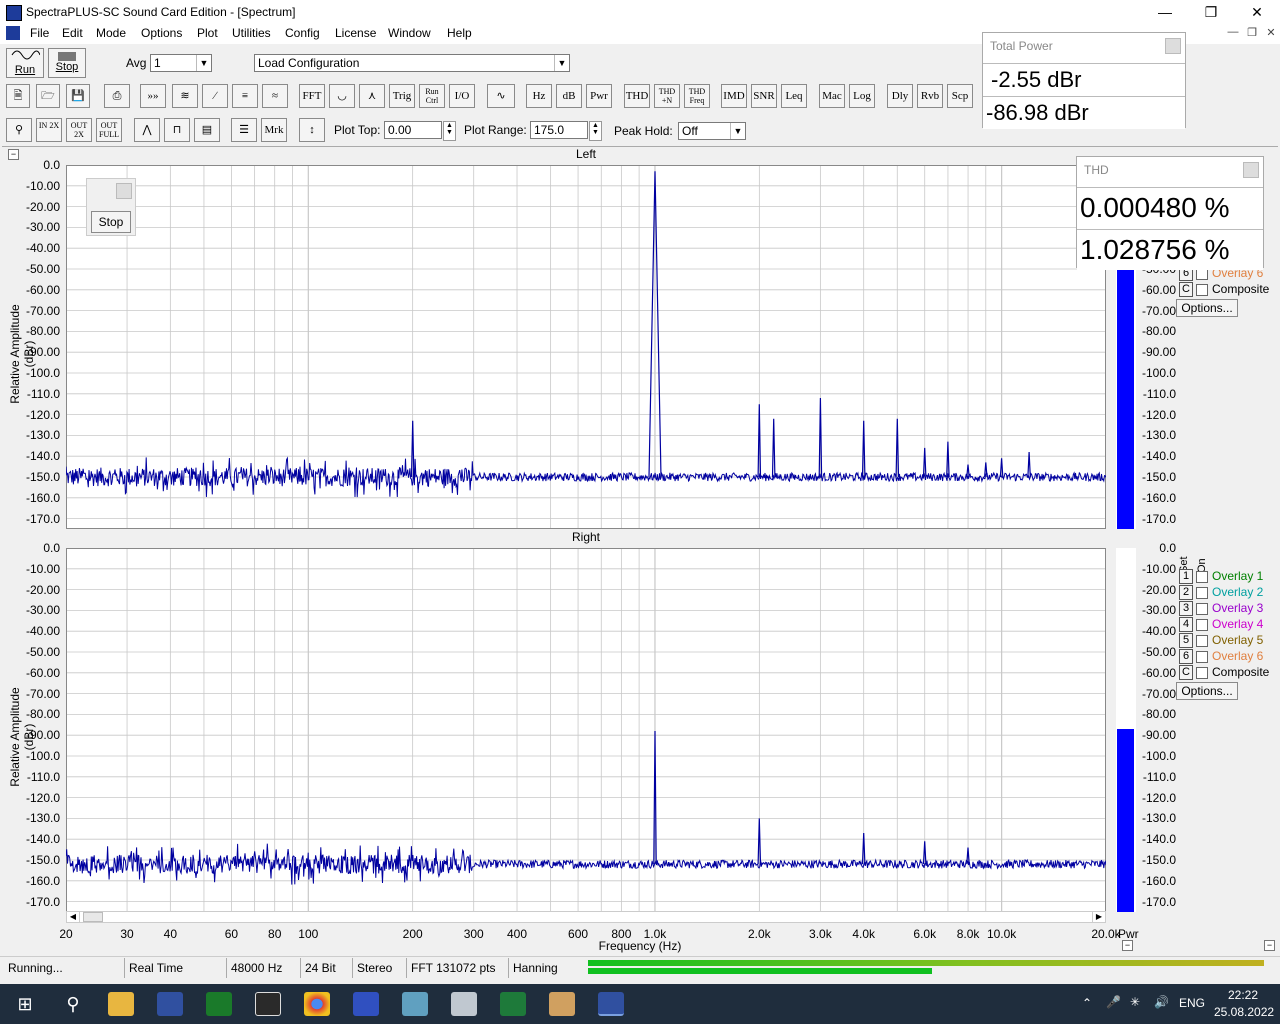 Image resolution: width=1280 pixels, height=1024 pixels. Describe the element at coordinates (48, 96) in the screenshot. I see `open-folder-button: 🗁` at that location.